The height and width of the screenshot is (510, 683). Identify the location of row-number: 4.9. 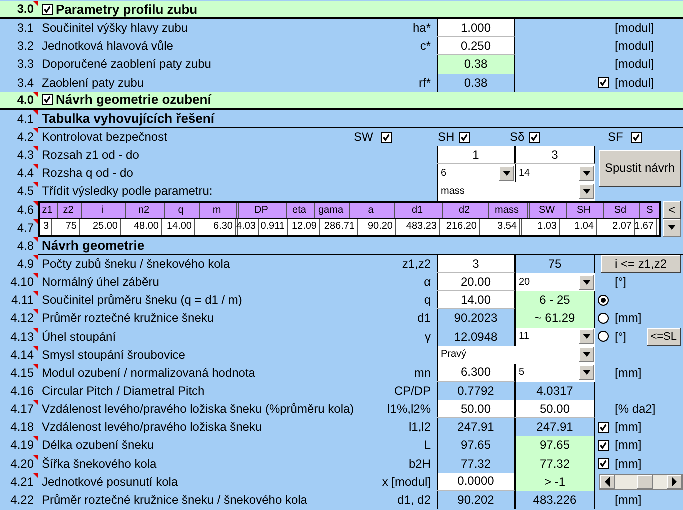
(25, 264).